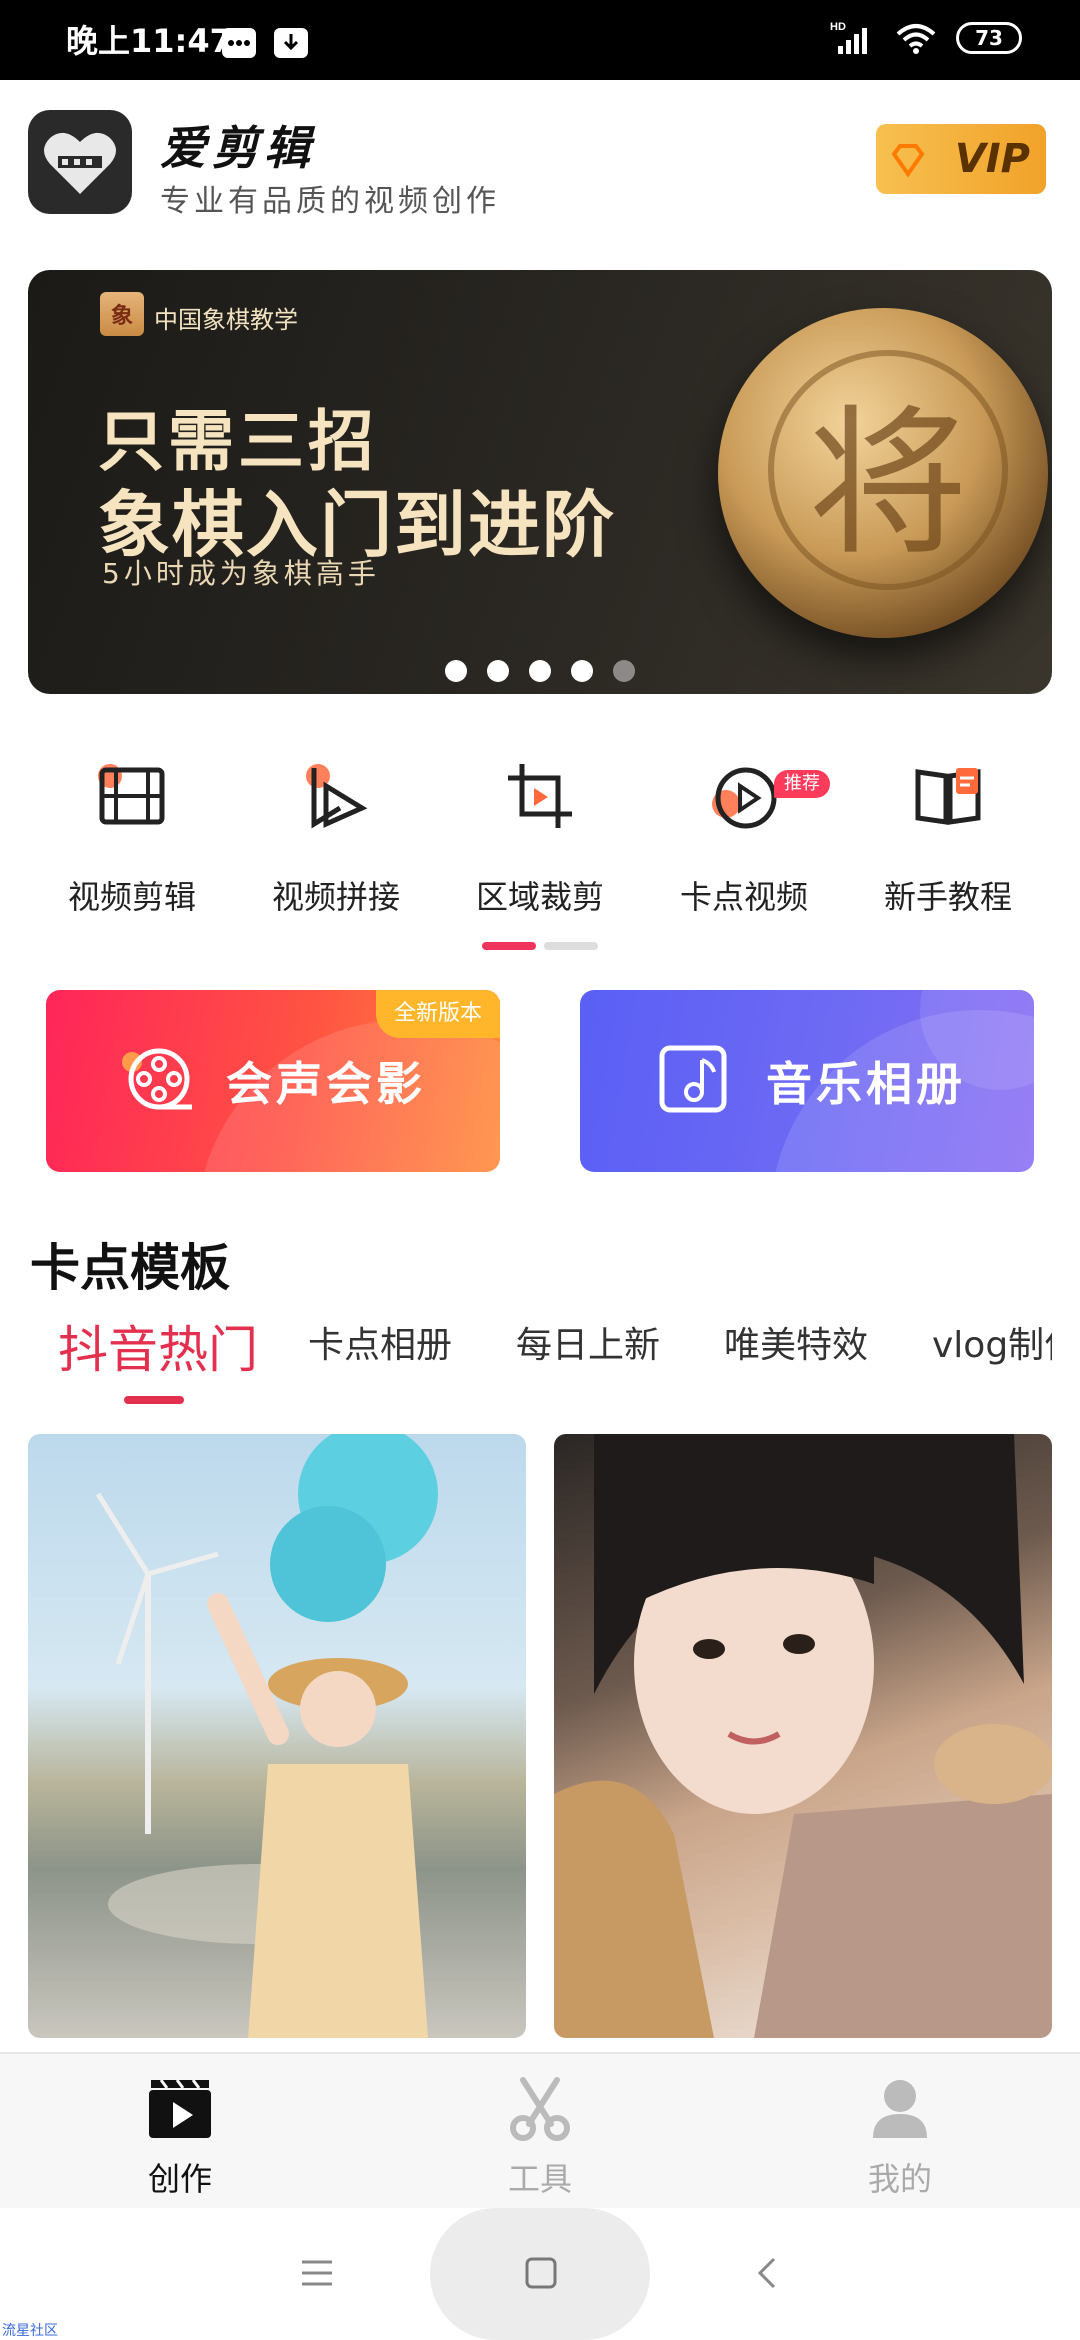  I want to click on home-icon, so click(541, 2273).